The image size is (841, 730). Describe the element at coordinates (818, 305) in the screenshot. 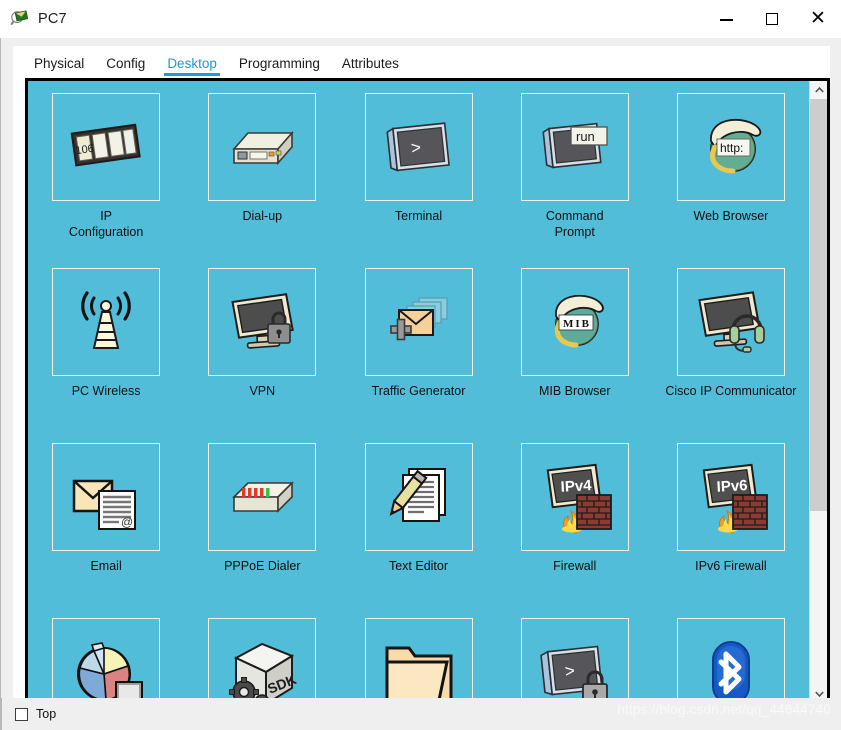

I see `scrollbar-thumb` at that location.